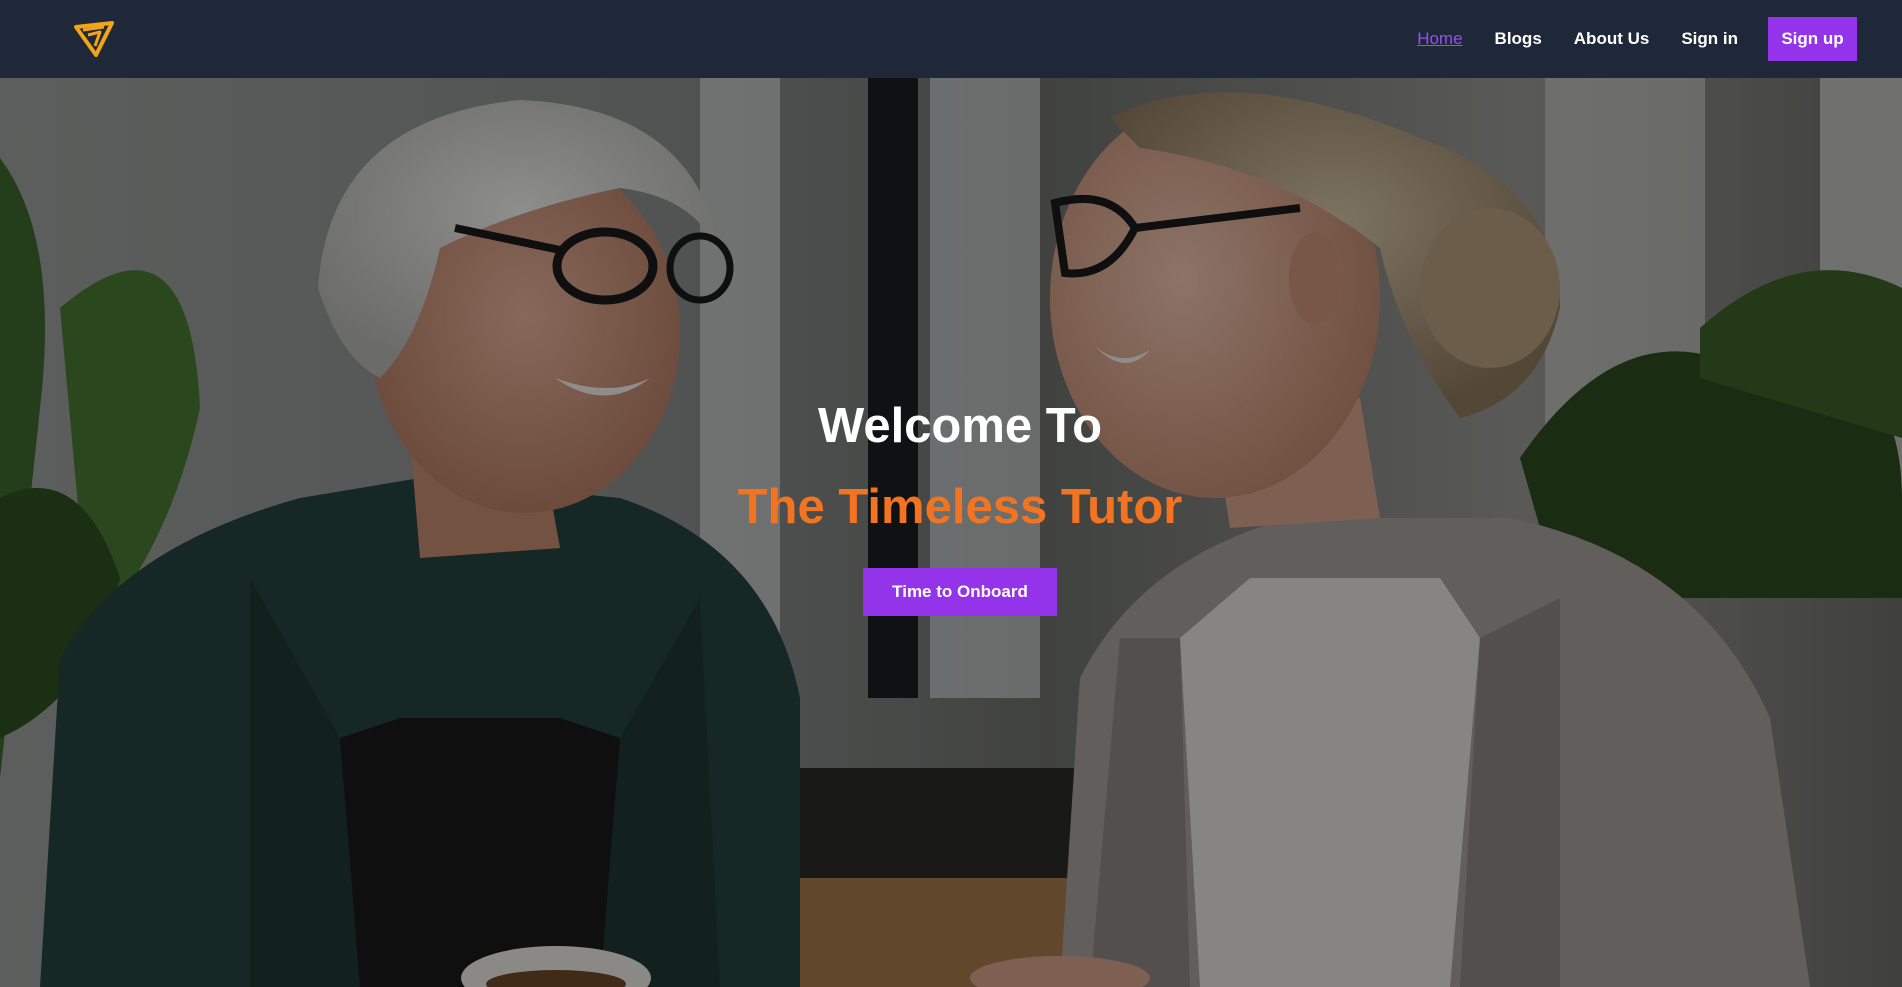 The image size is (1902, 987). Describe the element at coordinates (1518, 39) in the screenshot. I see `nav-link-blogs: Blogs` at that location.